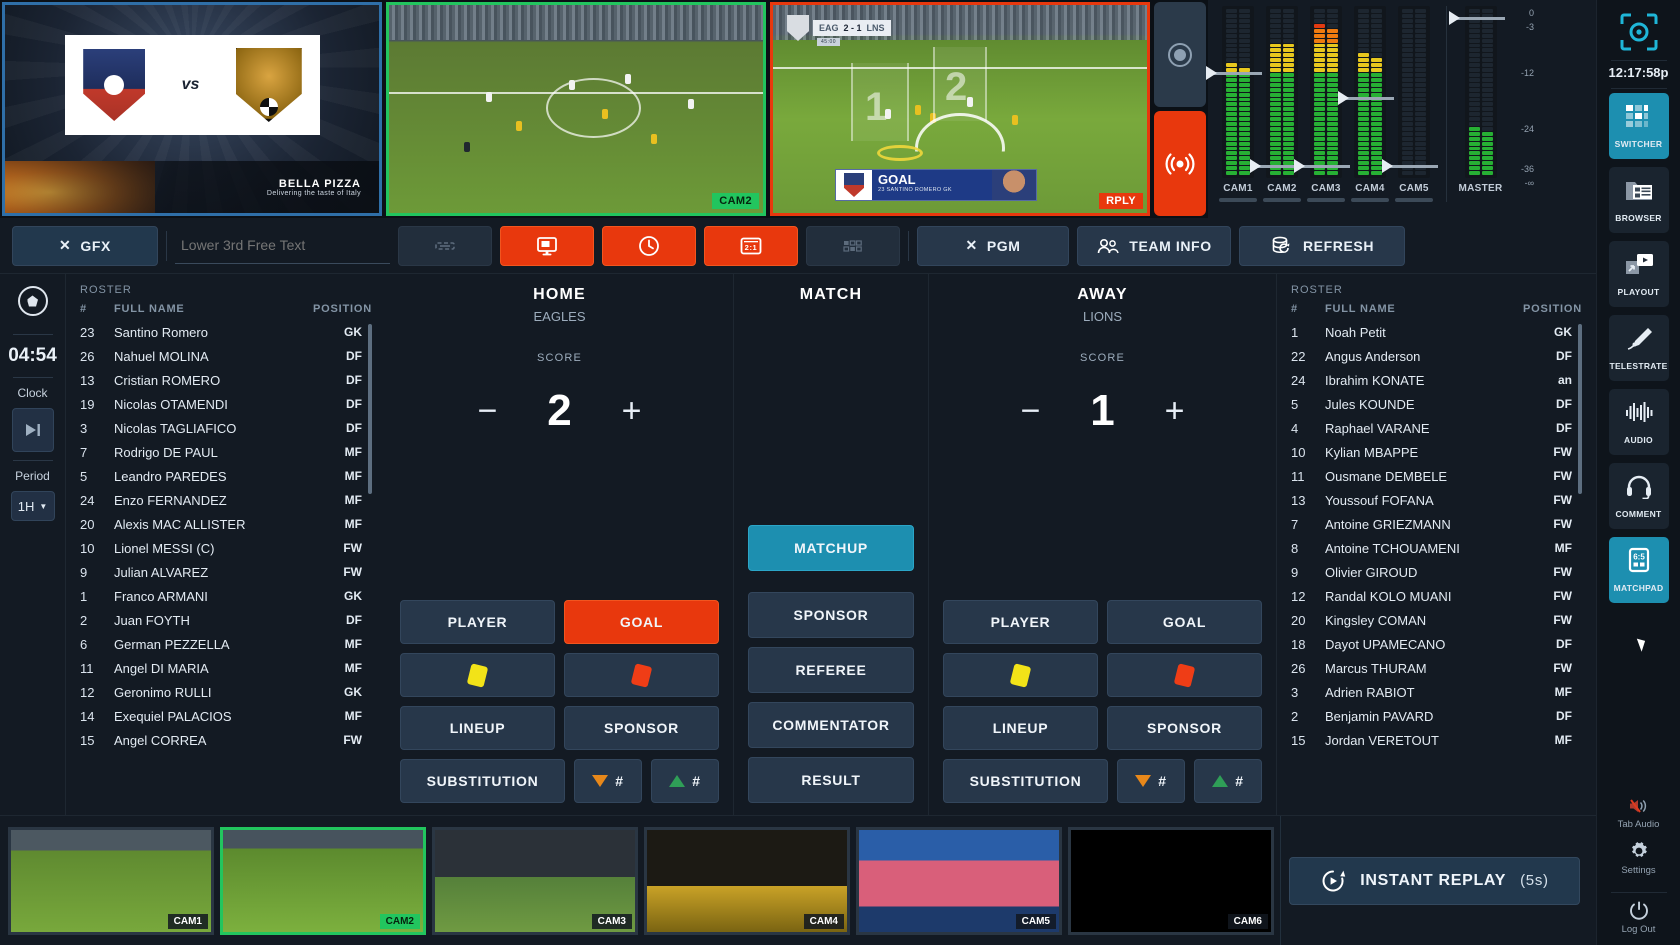  What do you see at coordinates (1184, 622) in the screenshot?
I see `away-goal-button: GOAL` at bounding box center [1184, 622].